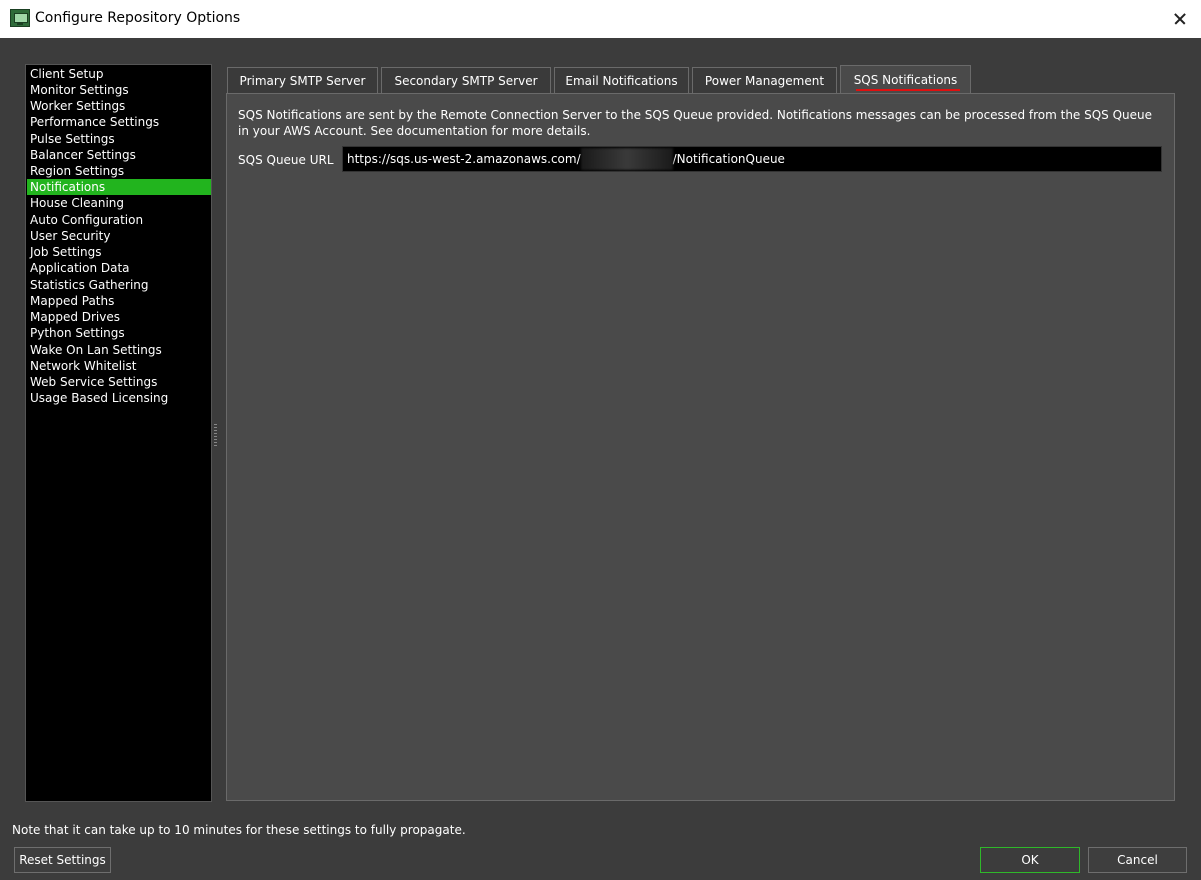 The image size is (1201, 880). I want to click on sidebar-item-python-settings: Python Settings, so click(119, 333).